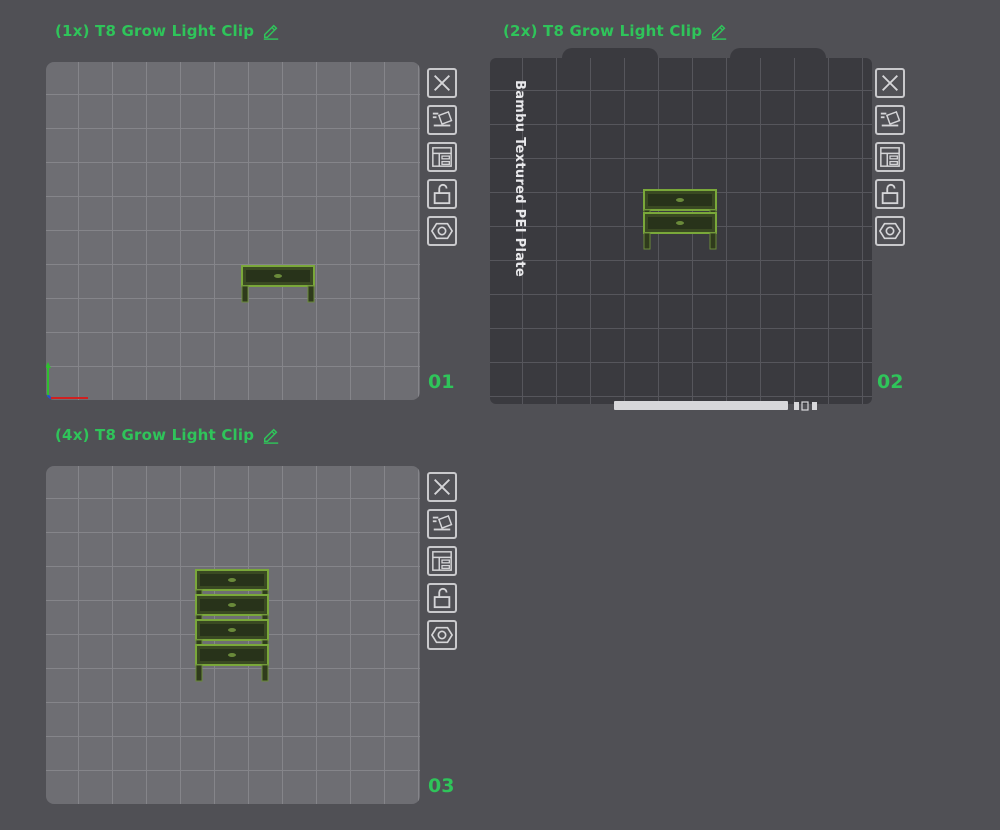  What do you see at coordinates (155, 31) in the screenshot?
I see `plate-1-title-text: (1x) T8 Grow Light Clip` at bounding box center [155, 31].